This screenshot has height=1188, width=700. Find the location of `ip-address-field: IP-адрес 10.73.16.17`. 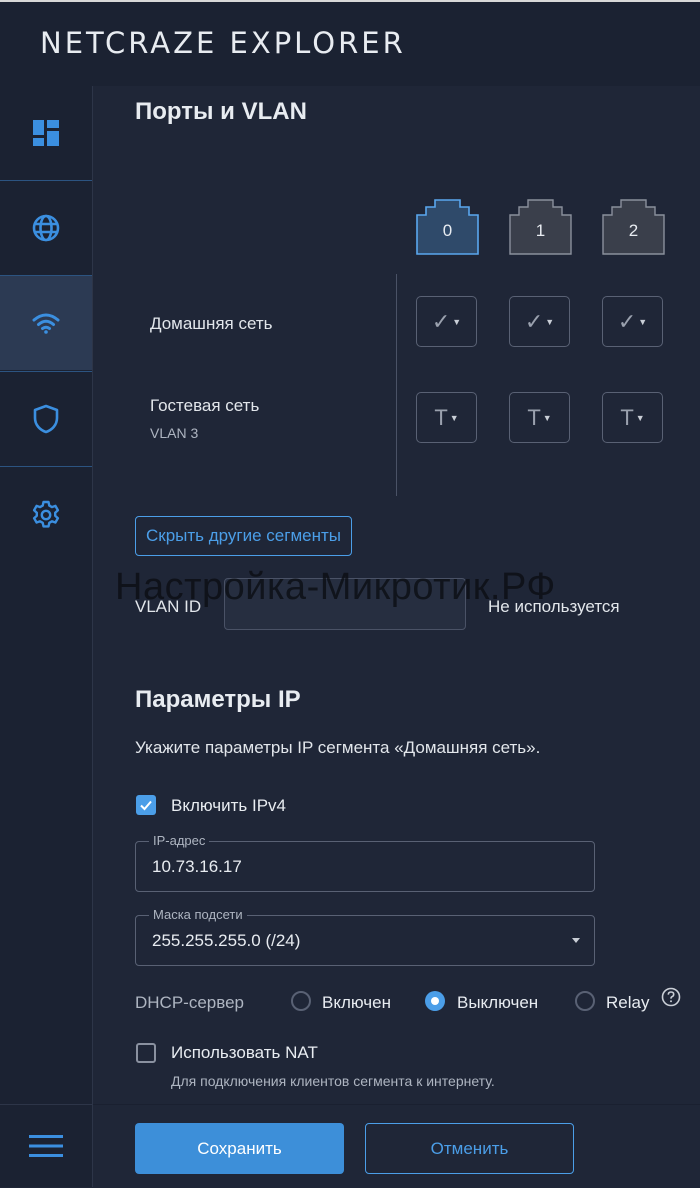

ip-address-field: IP-адрес 10.73.16.17 is located at coordinates (365, 862).